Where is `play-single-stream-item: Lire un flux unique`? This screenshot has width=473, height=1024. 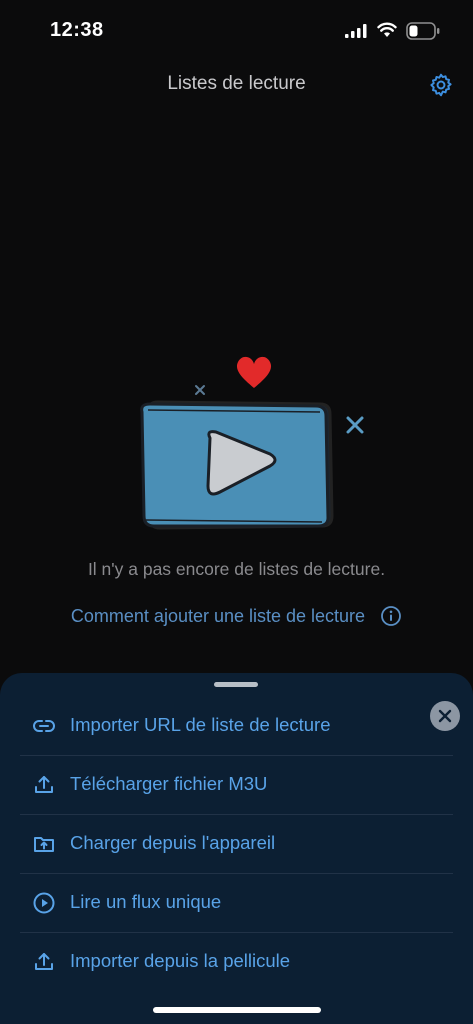 play-single-stream-item: Lire un flux unique is located at coordinates (236, 903).